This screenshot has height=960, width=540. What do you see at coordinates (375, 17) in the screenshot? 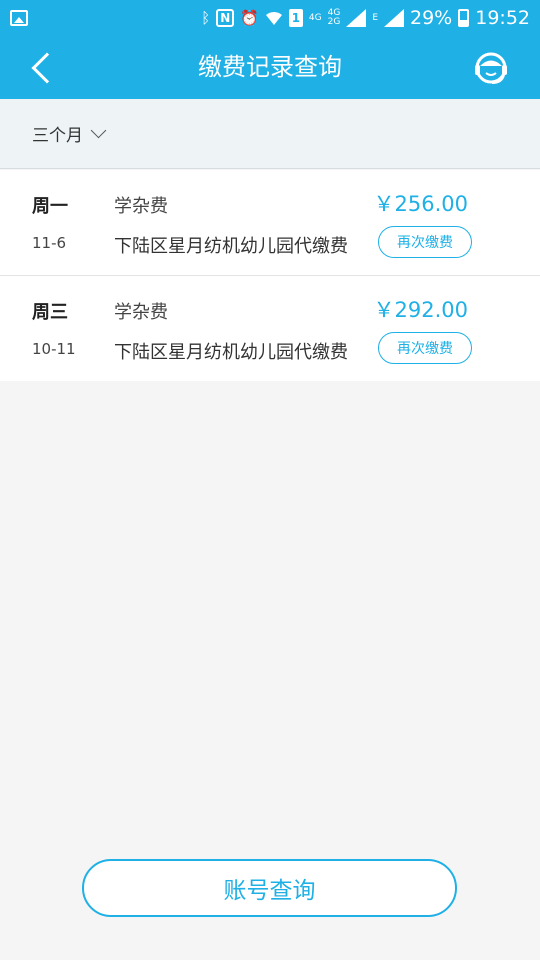
I see `network-e-label: E` at bounding box center [375, 17].